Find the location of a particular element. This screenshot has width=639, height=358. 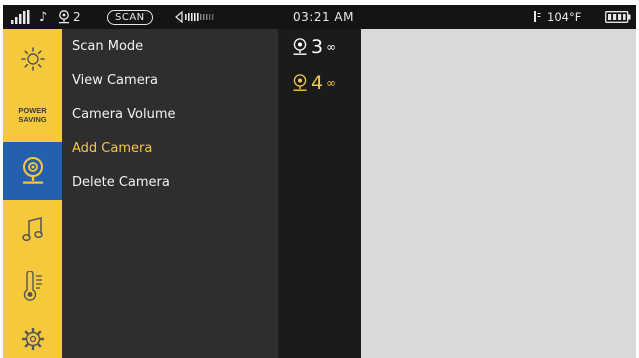

sidebar-item-power-saving: POWER SAVING is located at coordinates (32, 115).